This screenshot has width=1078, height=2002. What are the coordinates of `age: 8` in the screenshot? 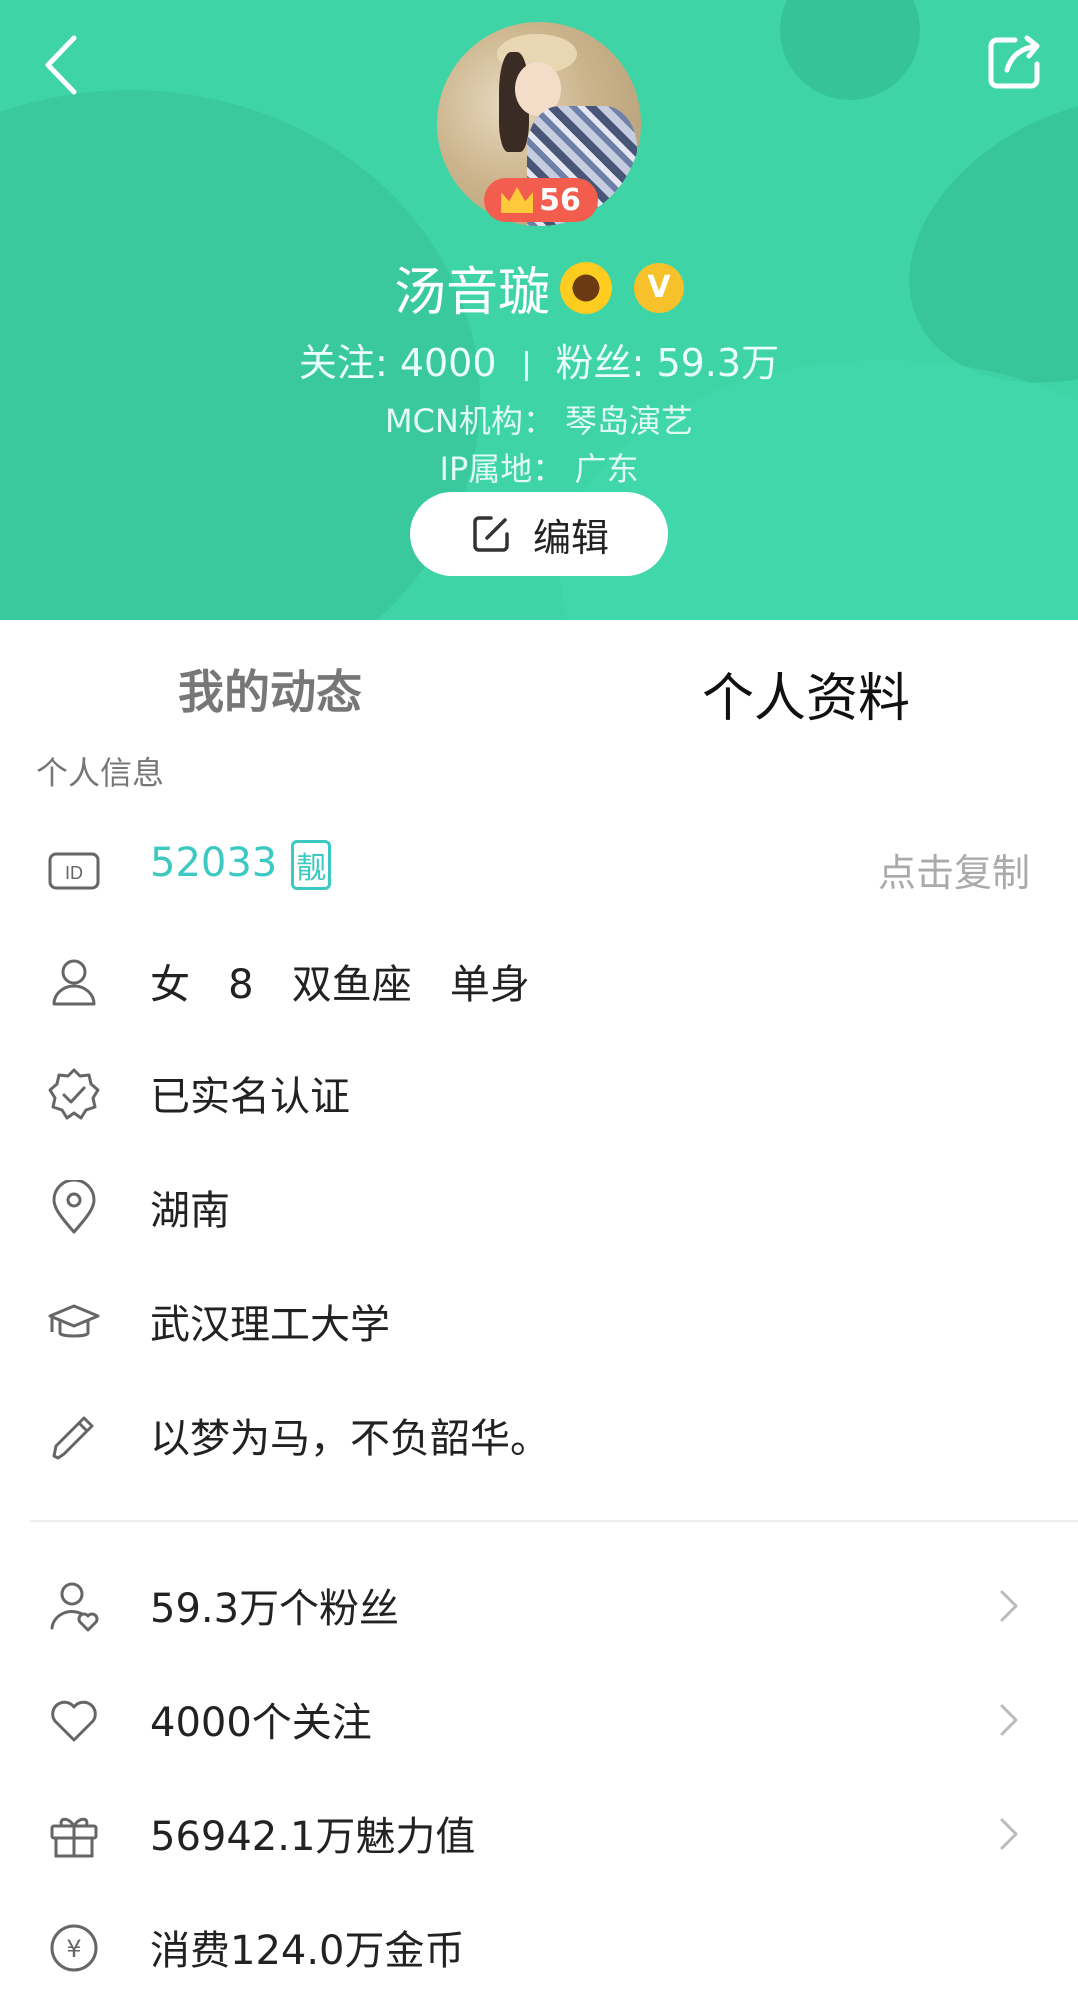 It's located at (241, 985).